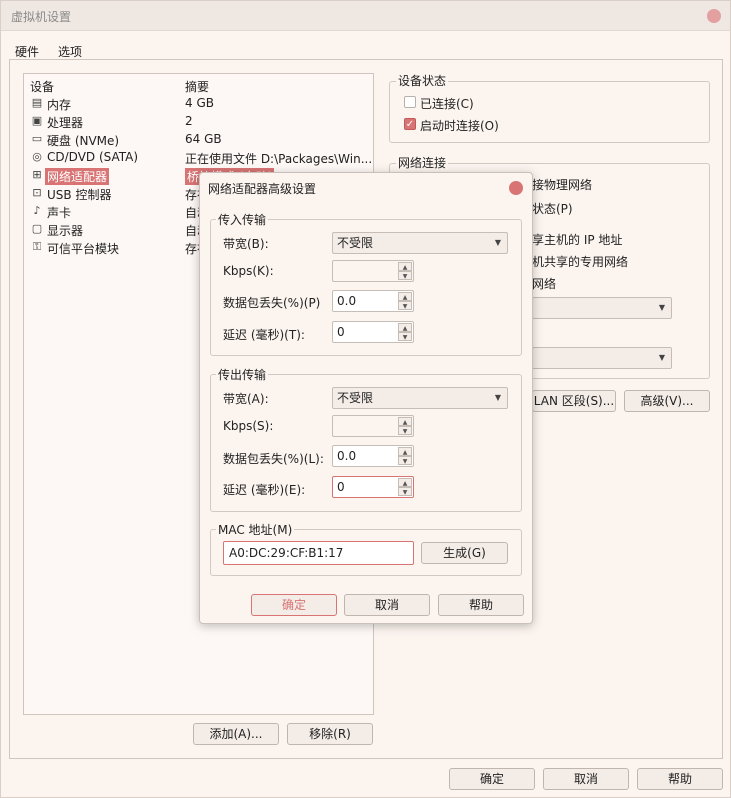  What do you see at coordinates (93, 157) in the screenshot?
I see `device-name: CD/DVD (SATA)` at bounding box center [93, 157].